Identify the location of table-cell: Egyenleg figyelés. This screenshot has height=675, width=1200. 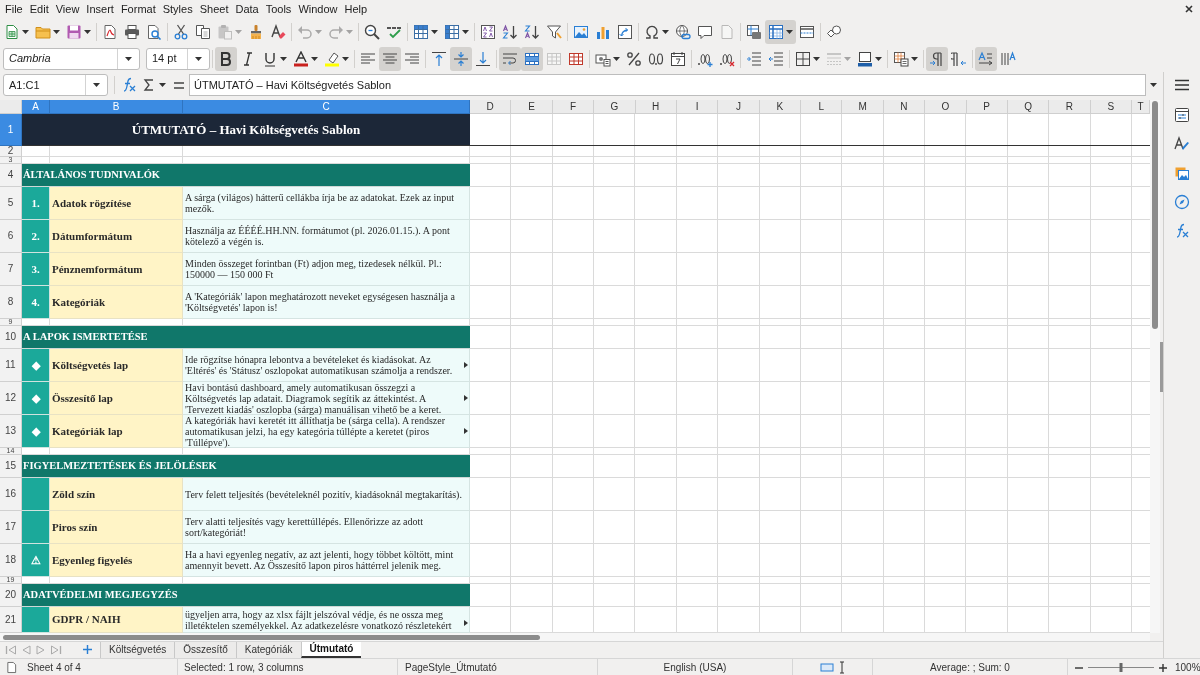
(116, 560).